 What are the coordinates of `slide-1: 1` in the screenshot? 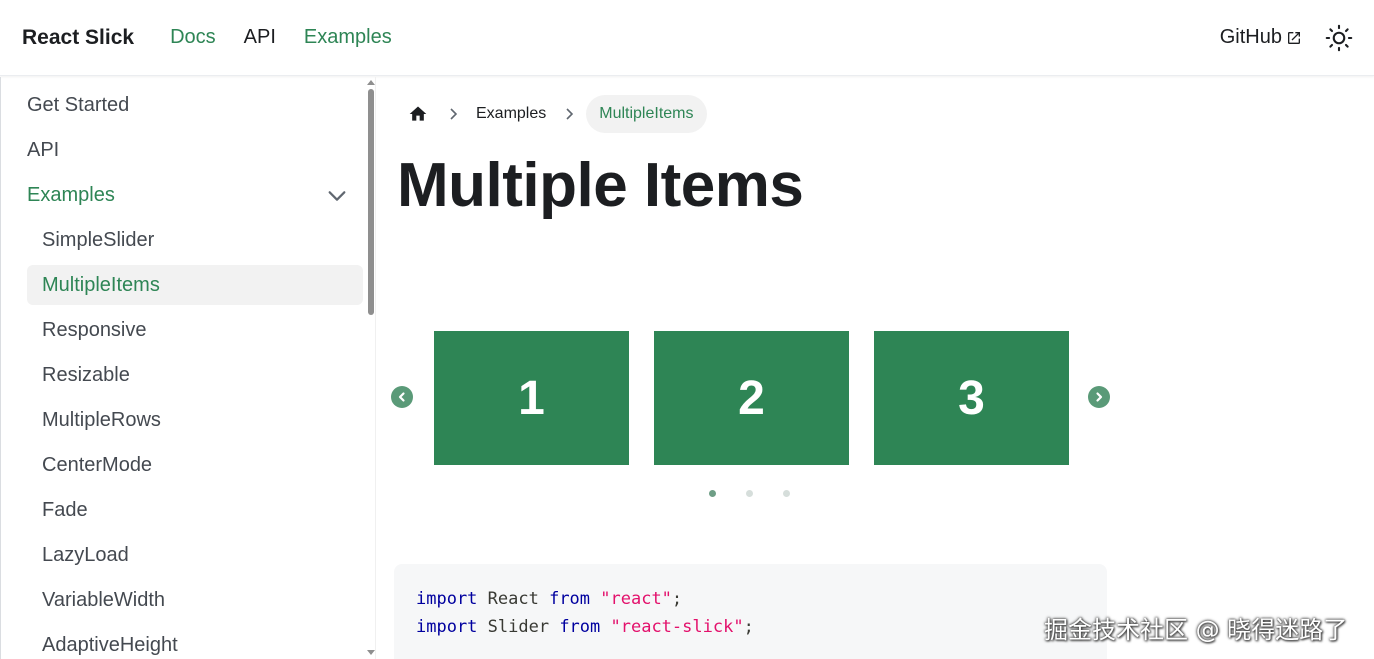 It's located at (531, 398).